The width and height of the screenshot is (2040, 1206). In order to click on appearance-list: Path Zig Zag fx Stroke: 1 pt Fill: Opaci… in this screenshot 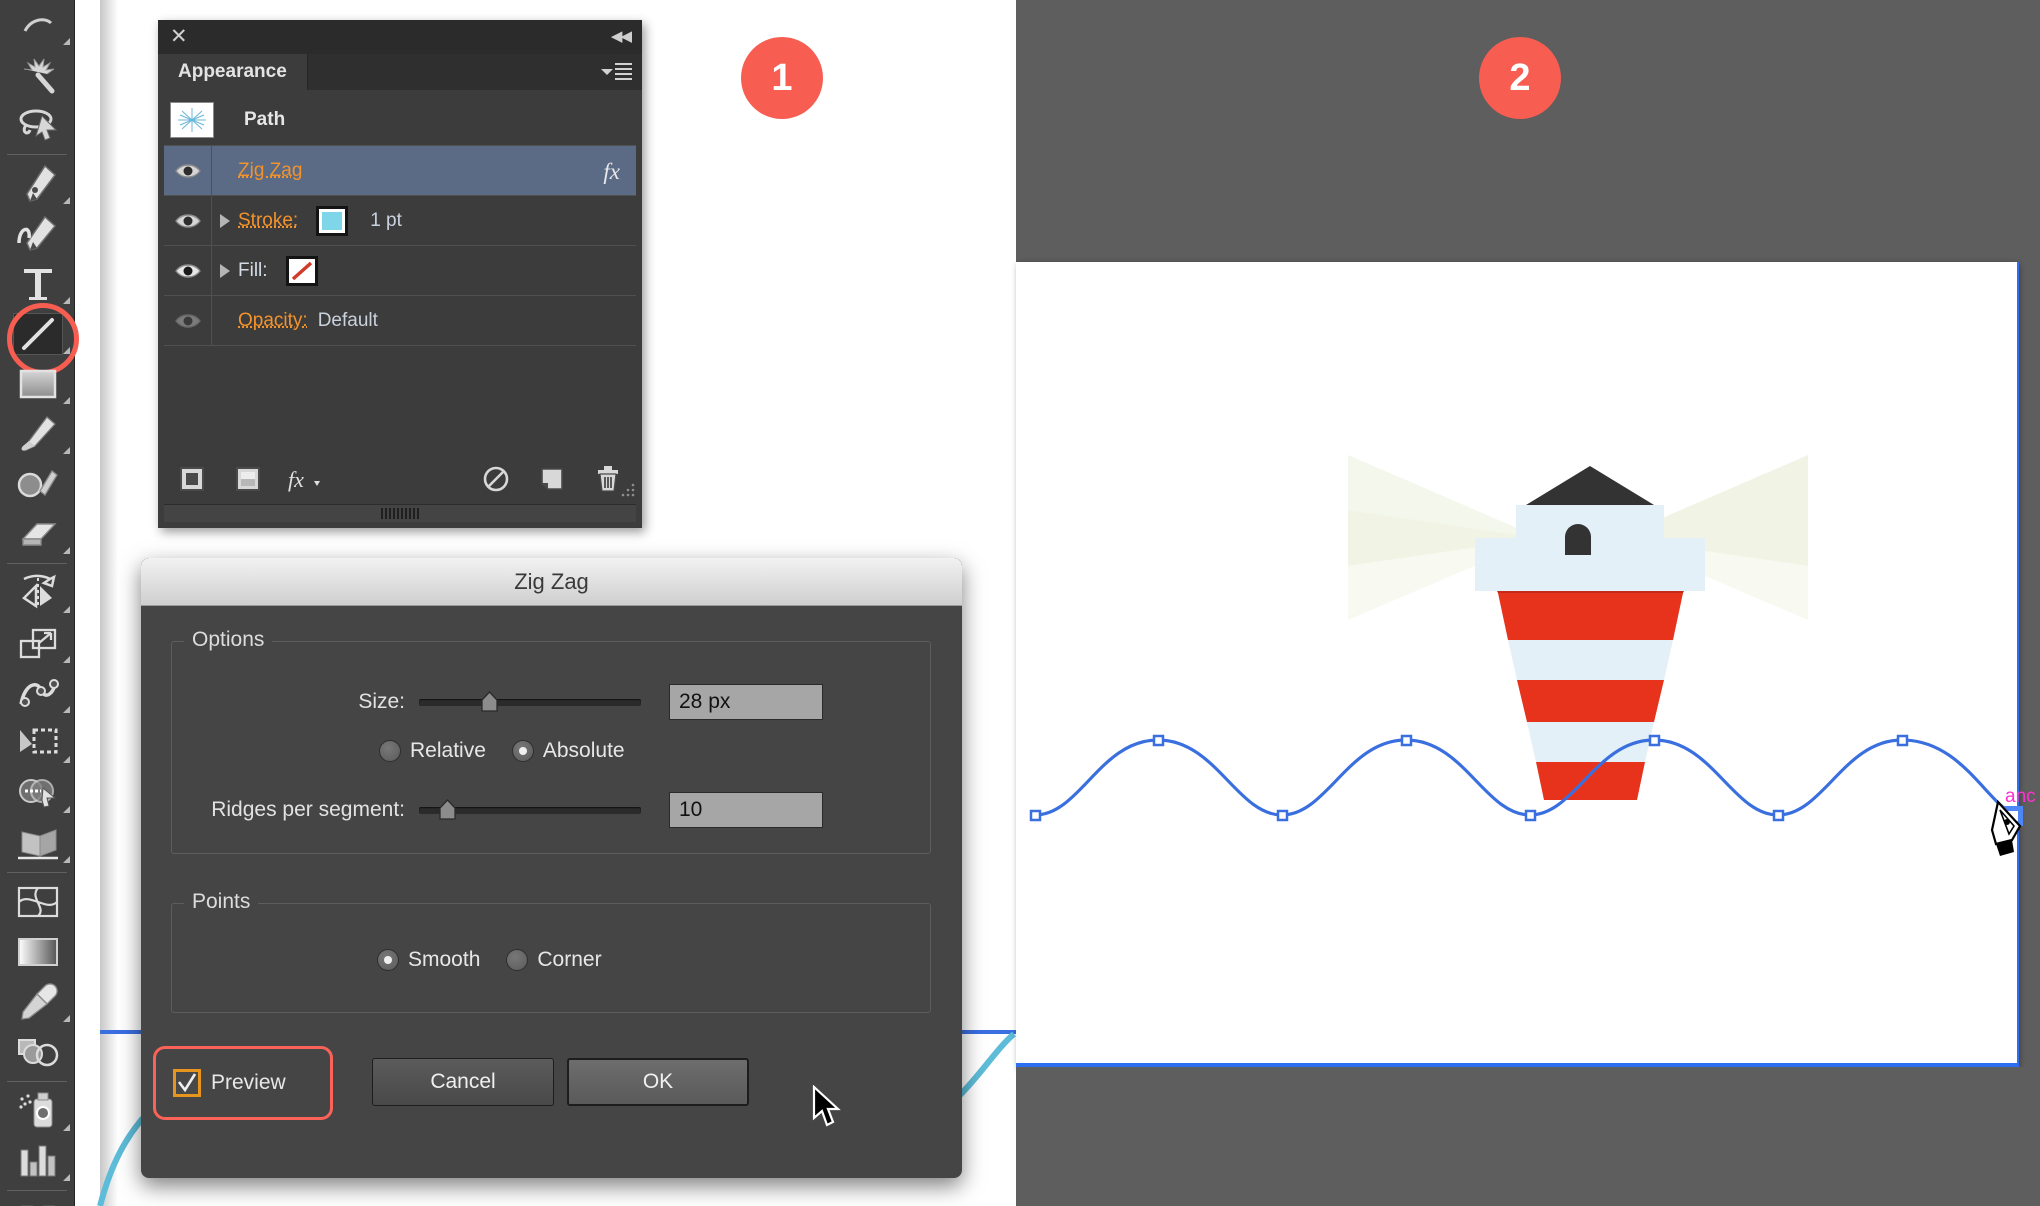, I will do `click(400, 283)`.